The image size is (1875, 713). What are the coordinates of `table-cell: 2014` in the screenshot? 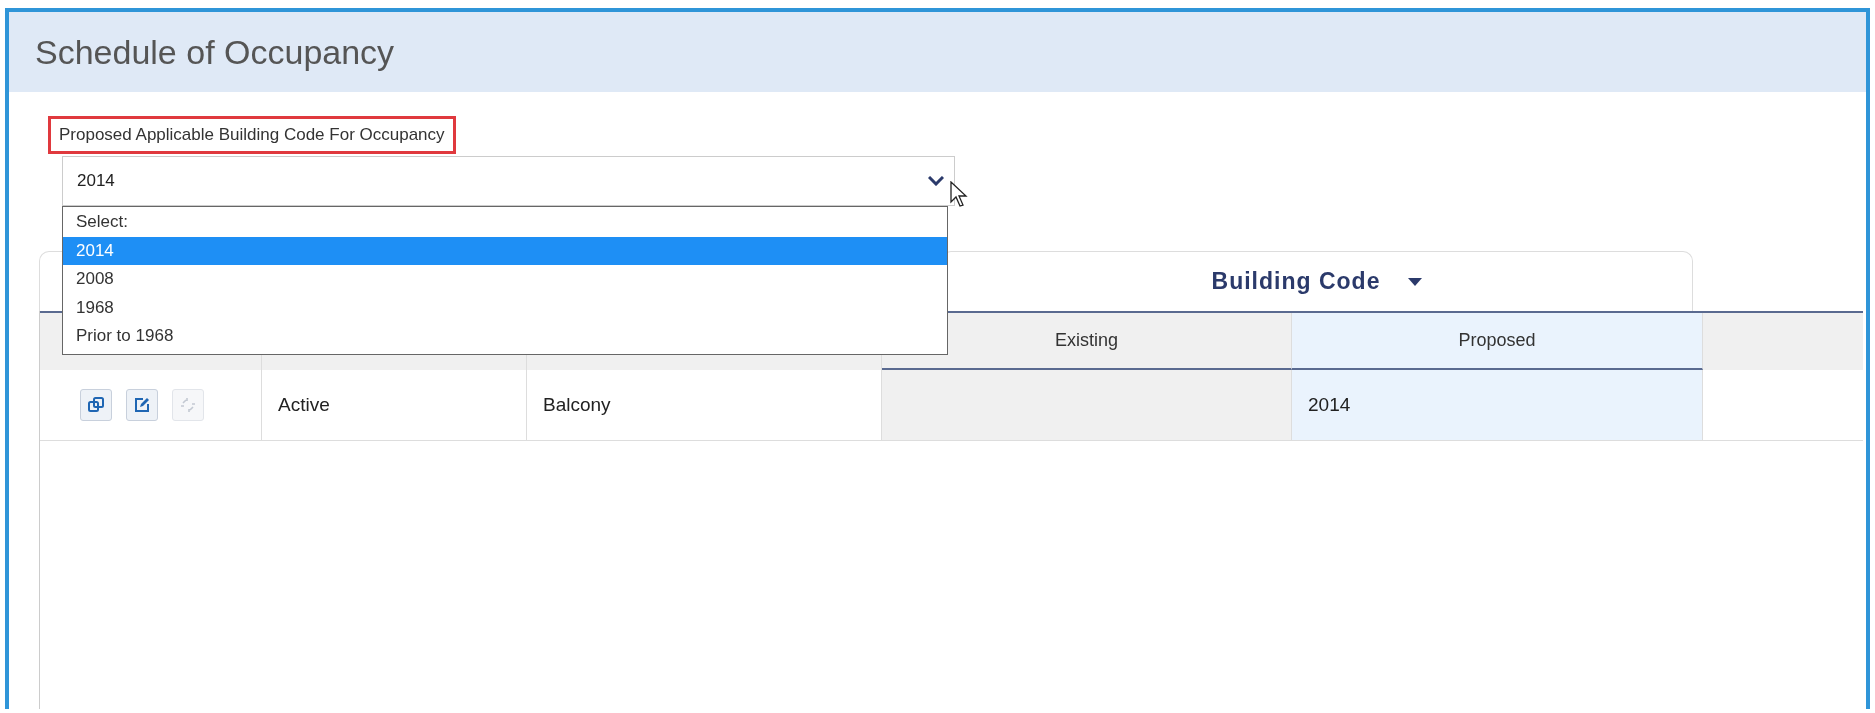 It's located at (1497, 405).